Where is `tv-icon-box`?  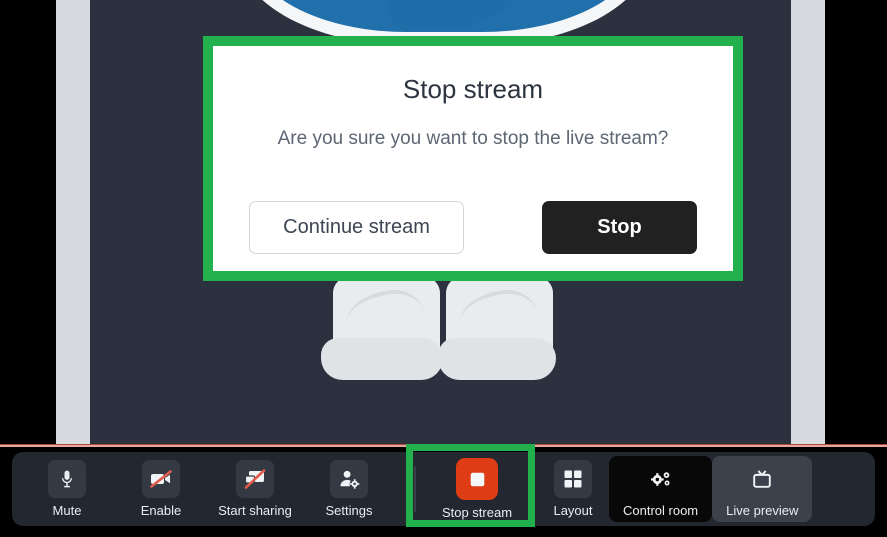
tv-icon-box is located at coordinates (762, 479).